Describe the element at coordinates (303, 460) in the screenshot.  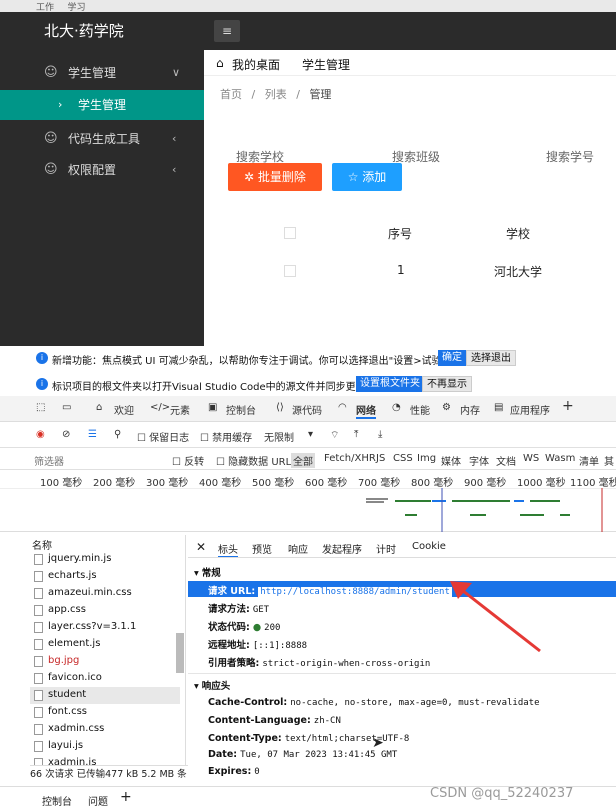
I see `type-all: 全部` at that location.